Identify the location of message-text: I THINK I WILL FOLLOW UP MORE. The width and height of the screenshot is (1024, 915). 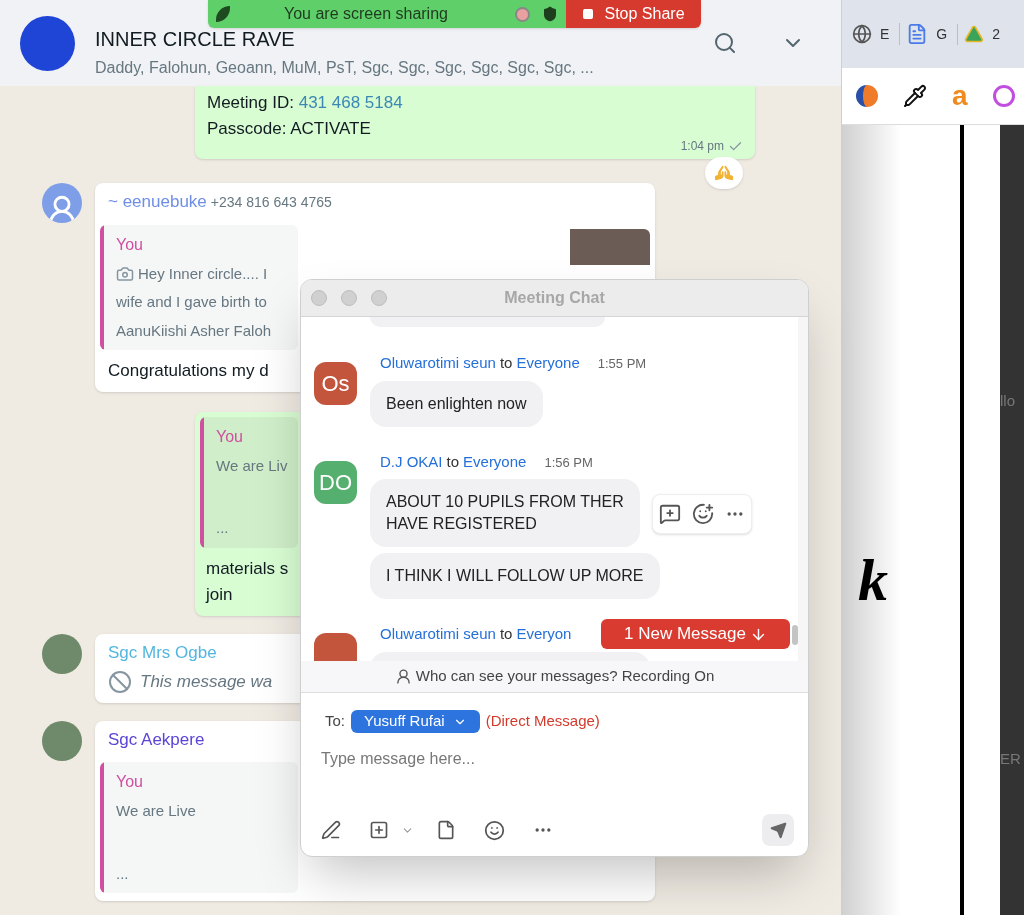
(515, 576).